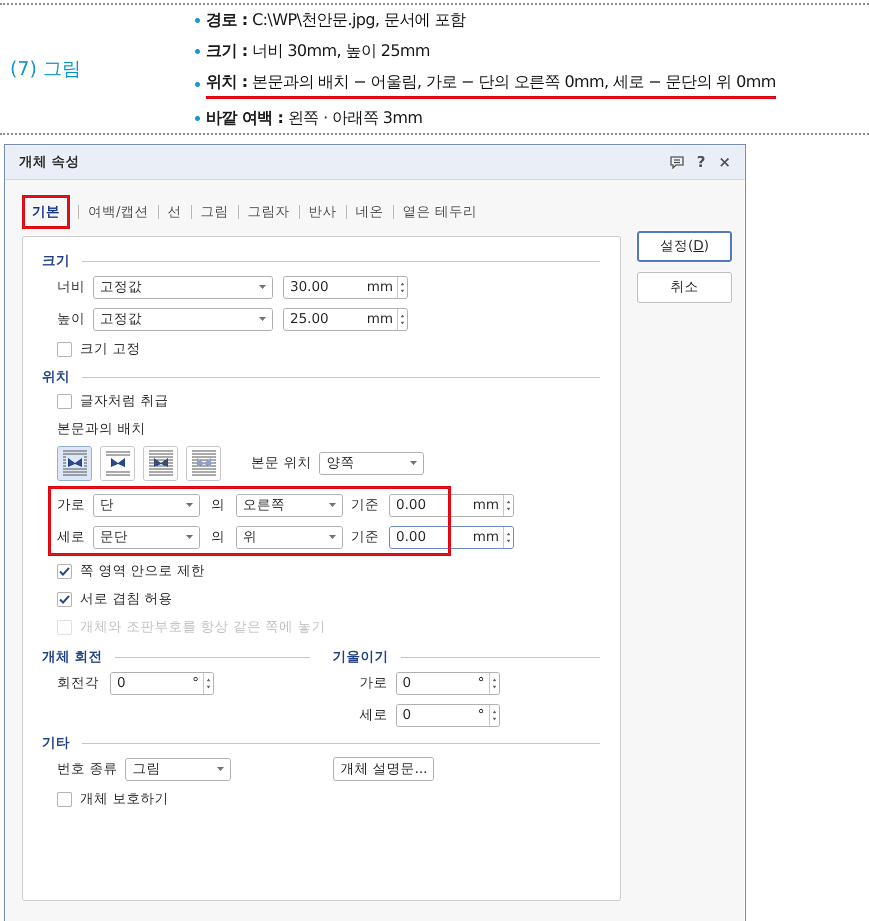 The width and height of the screenshot is (869, 921). What do you see at coordinates (46, 212) in the screenshot?
I see `tab: 기본` at bounding box center [46, 212].